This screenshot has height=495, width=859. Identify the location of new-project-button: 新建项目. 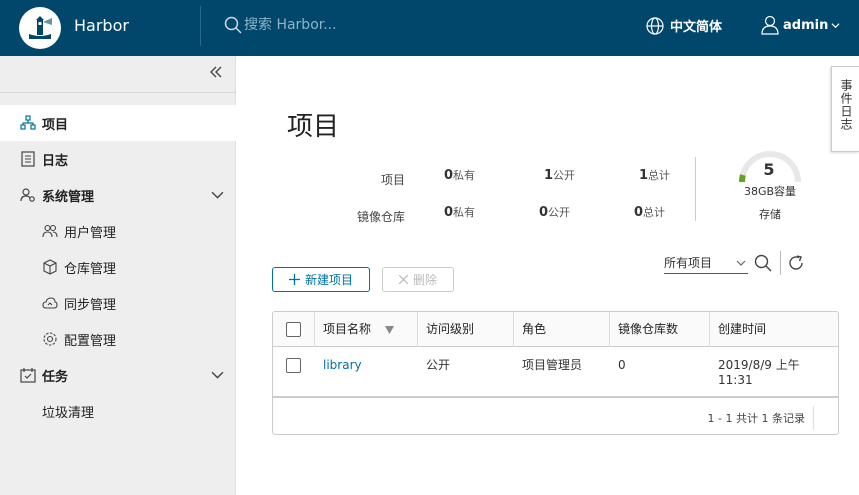
(321, 279).